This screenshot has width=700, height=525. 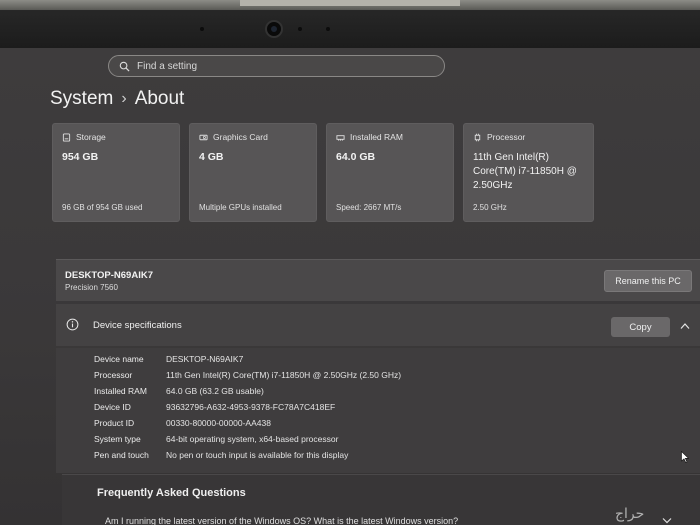 What do you see at coordinates (203, 137) in the screenshot?
I see `graphics-card-icon` at bounding box center [203, 137].